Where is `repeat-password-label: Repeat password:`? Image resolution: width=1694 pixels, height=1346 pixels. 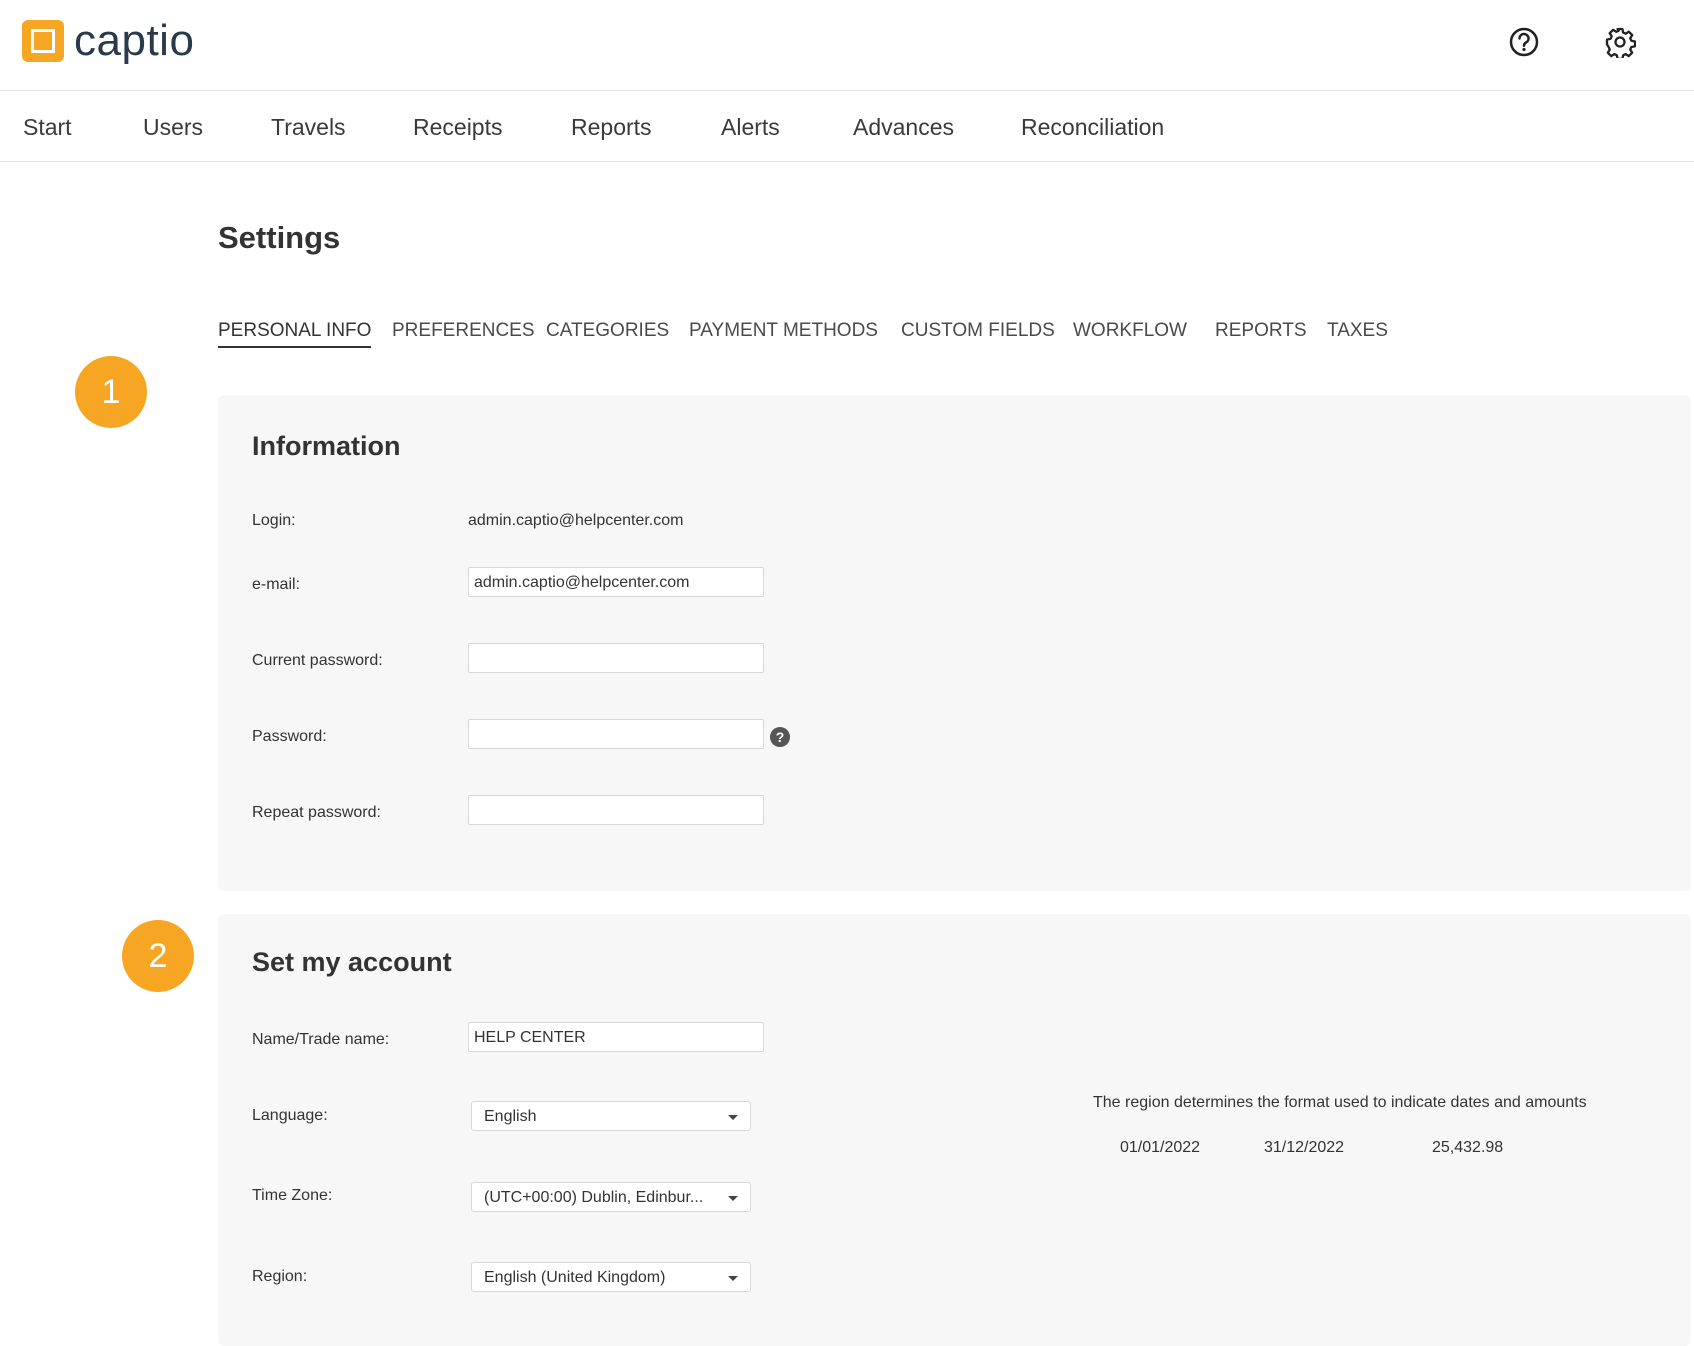 repeat-password-label: Repeat password: is located at coordinates (316, 812).